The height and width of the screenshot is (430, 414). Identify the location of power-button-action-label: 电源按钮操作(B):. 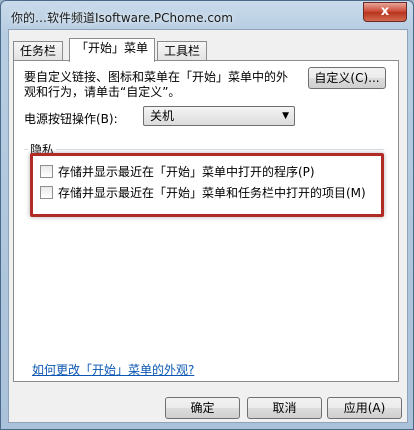
(71, 119).